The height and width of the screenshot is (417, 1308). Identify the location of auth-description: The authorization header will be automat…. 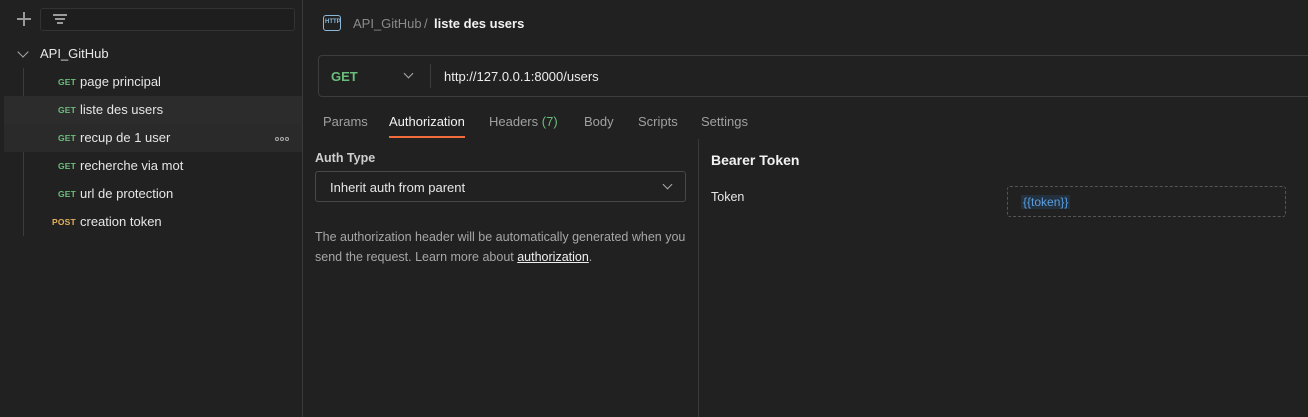
(502, 247).